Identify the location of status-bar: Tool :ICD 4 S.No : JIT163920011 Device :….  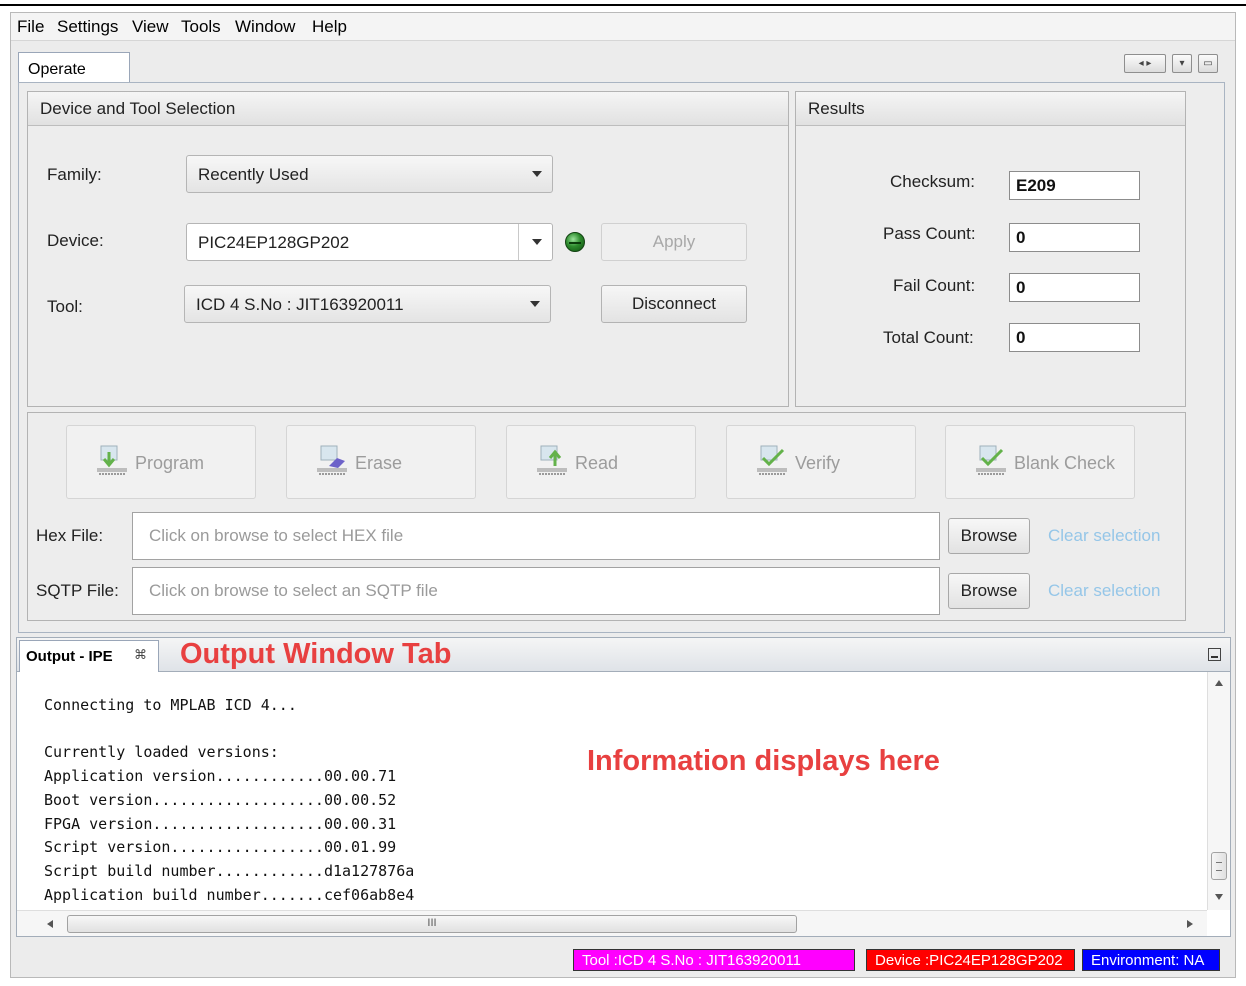
(623, 960).